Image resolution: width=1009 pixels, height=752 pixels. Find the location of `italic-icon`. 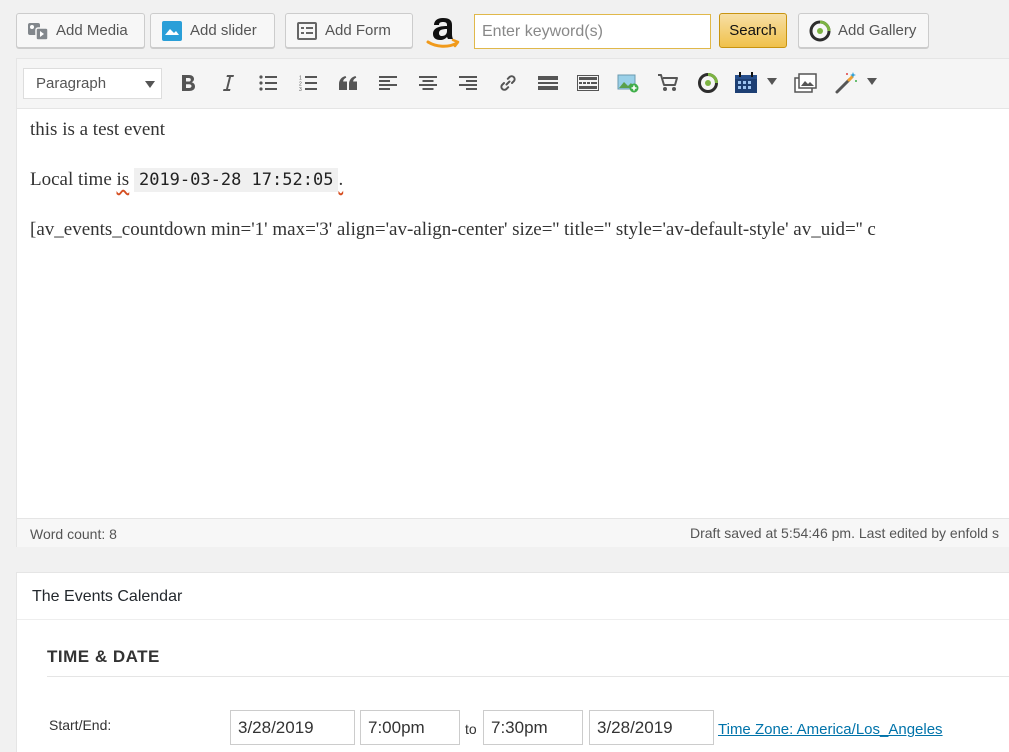

italic-icon is located at coordinates (228, 83).